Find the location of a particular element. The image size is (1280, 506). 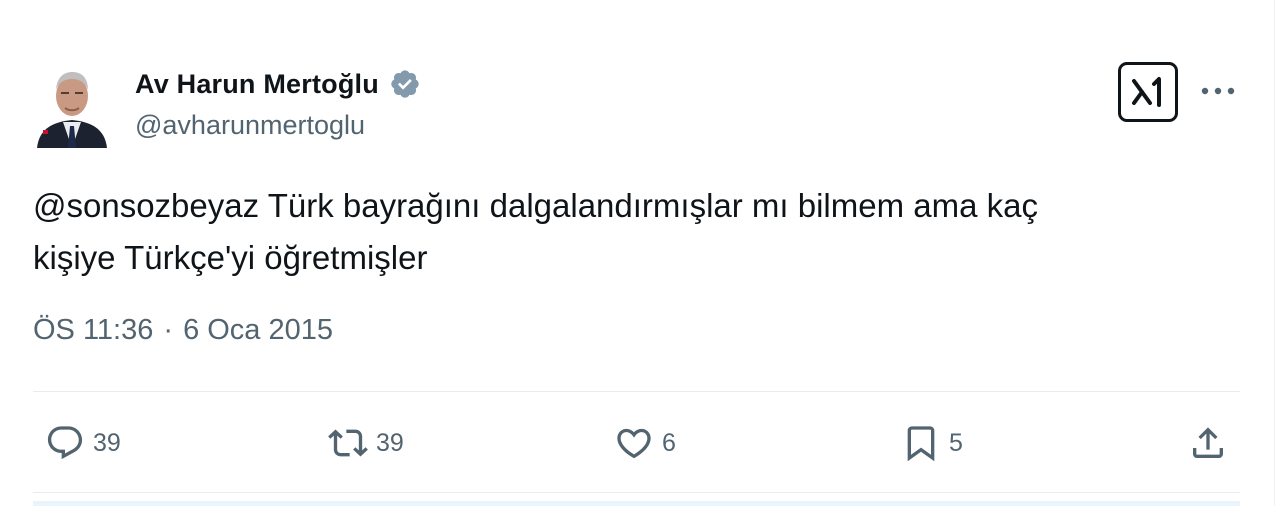

retweet-button: 39 is located at coordinates (366, 443).